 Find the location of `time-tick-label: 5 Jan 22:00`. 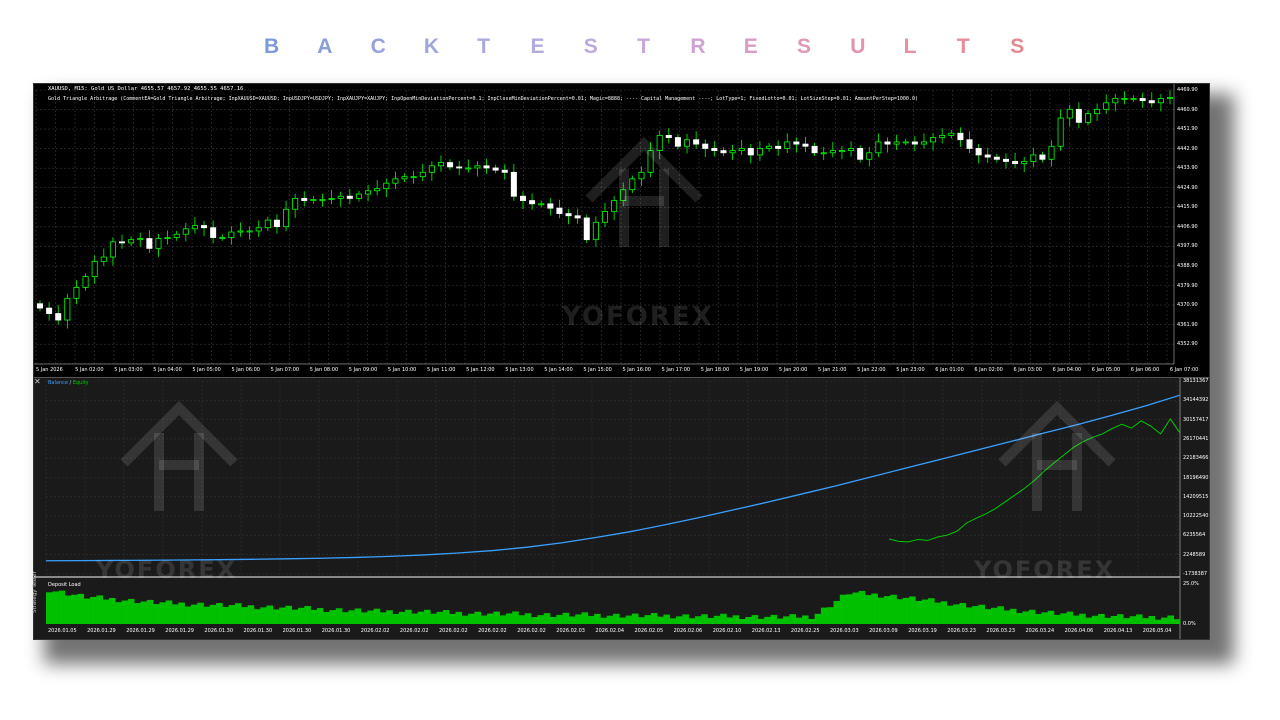

time-tick-label: 5 Jan 22:00 is located at coordinates (871, 370).